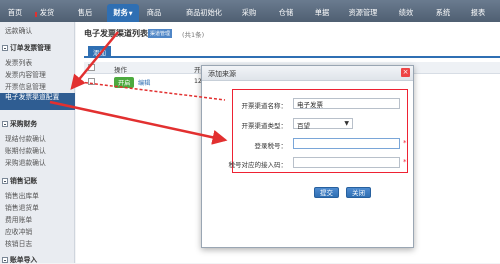  Describe the element at coordinates (37, 243) in the screenshot. I see `sidebar-item-writeoff-log: 核销日志` at that location.